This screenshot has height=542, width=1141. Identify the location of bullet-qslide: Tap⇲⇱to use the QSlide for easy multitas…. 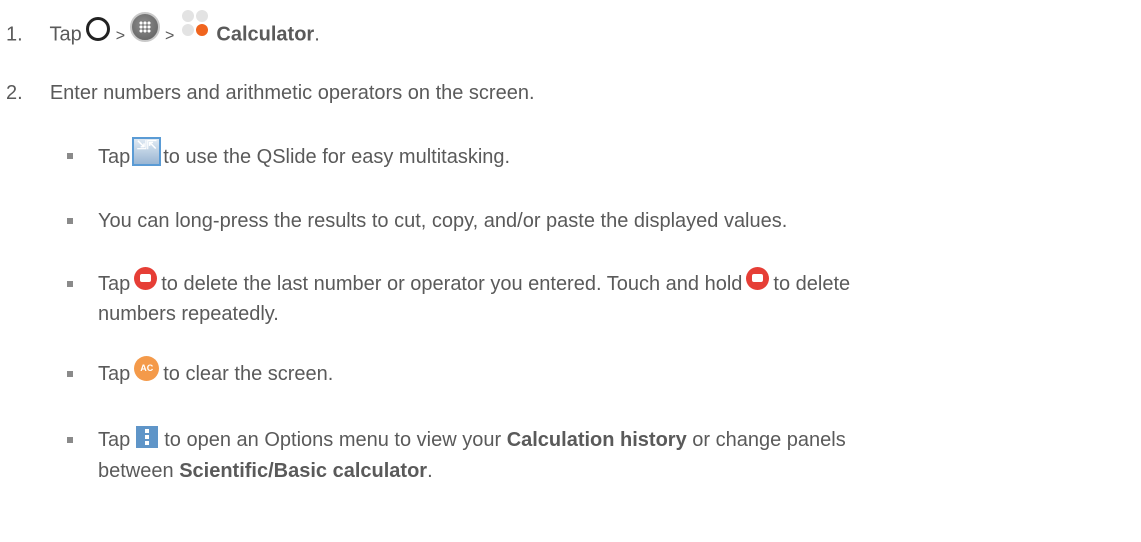
(304, 154).